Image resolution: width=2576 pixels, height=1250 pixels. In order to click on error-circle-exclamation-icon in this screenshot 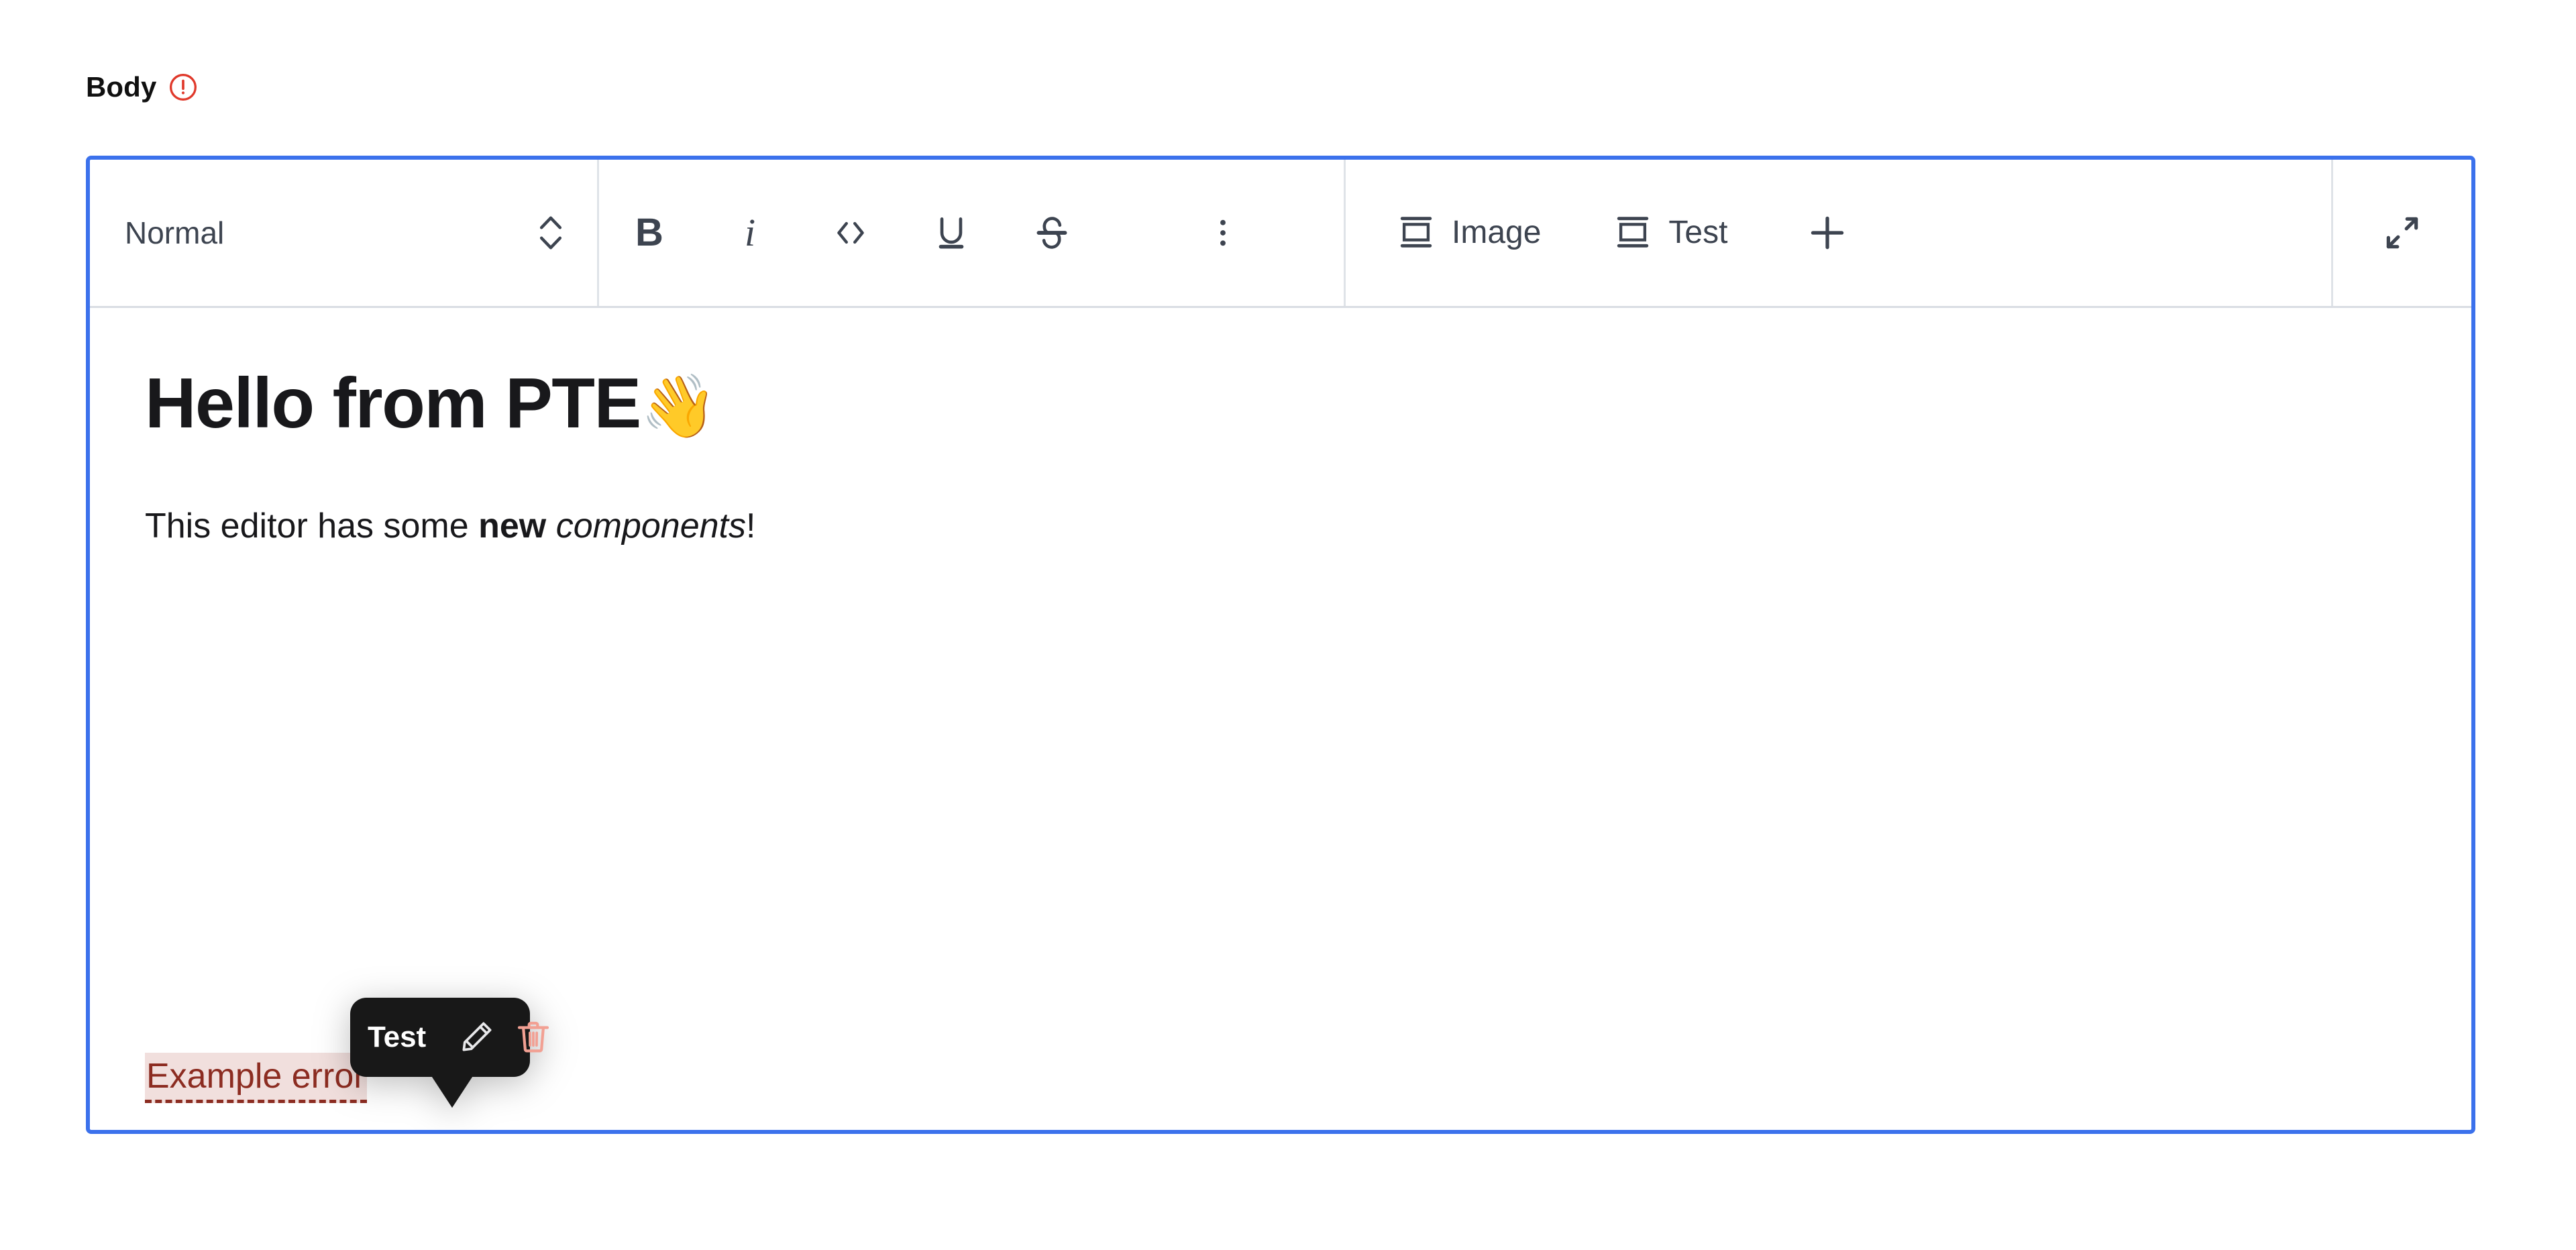, I will do `click(183, 87)`.